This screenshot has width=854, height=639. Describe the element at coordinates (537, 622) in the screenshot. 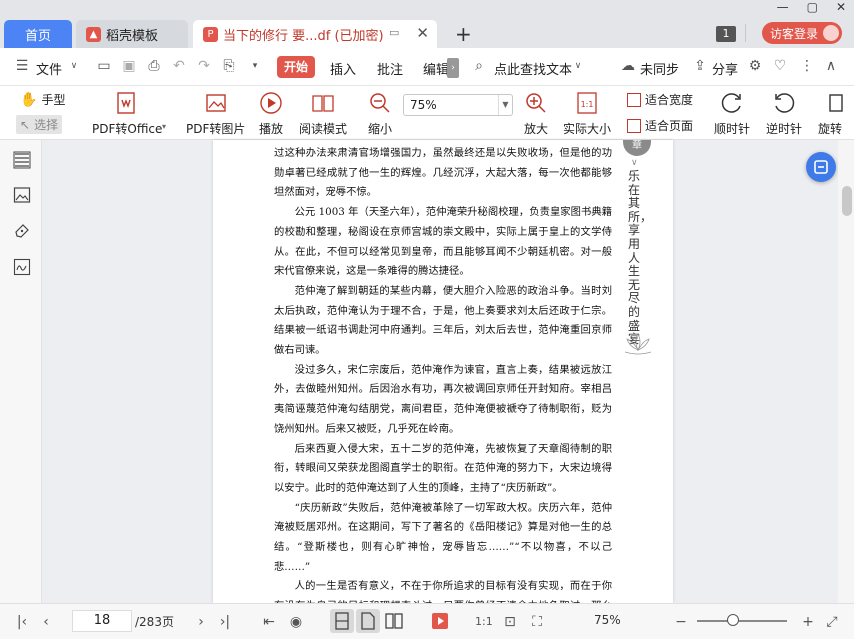

I see `fullscreen-icon: ⛶` at that location.